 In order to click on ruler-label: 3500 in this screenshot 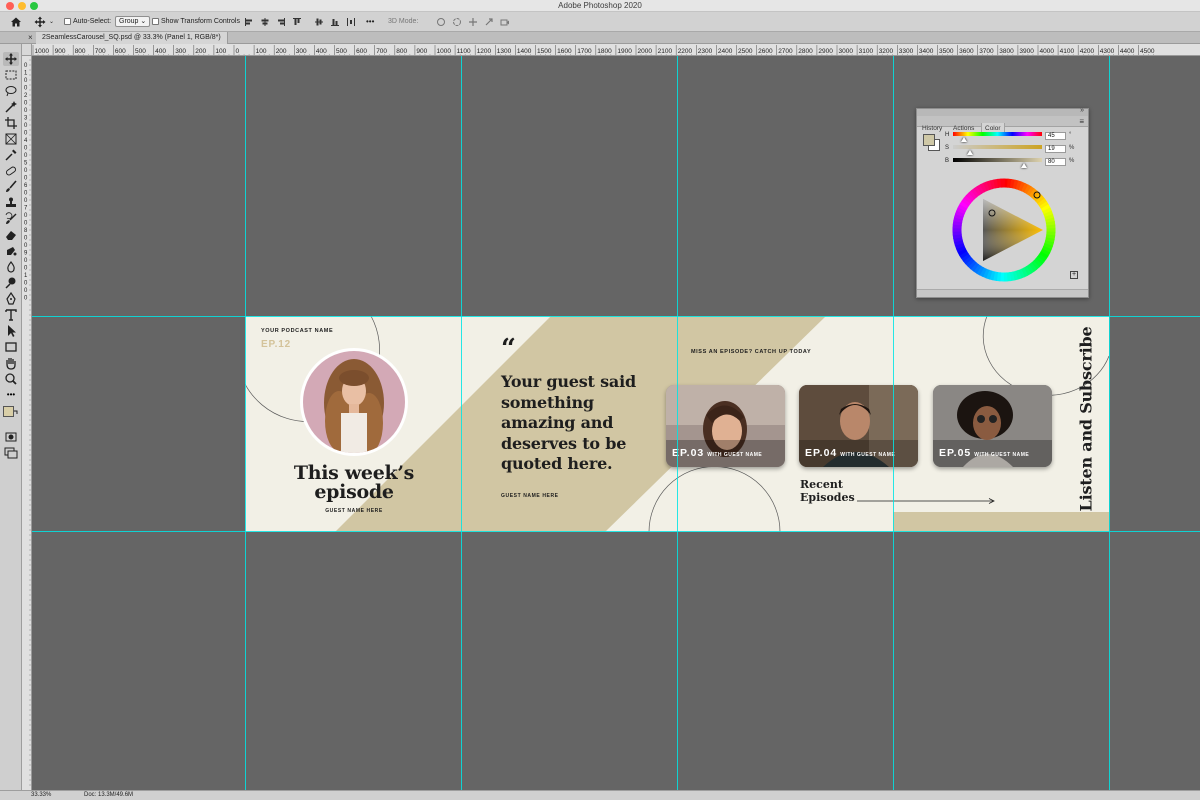, I will do `click(946, 51)`.